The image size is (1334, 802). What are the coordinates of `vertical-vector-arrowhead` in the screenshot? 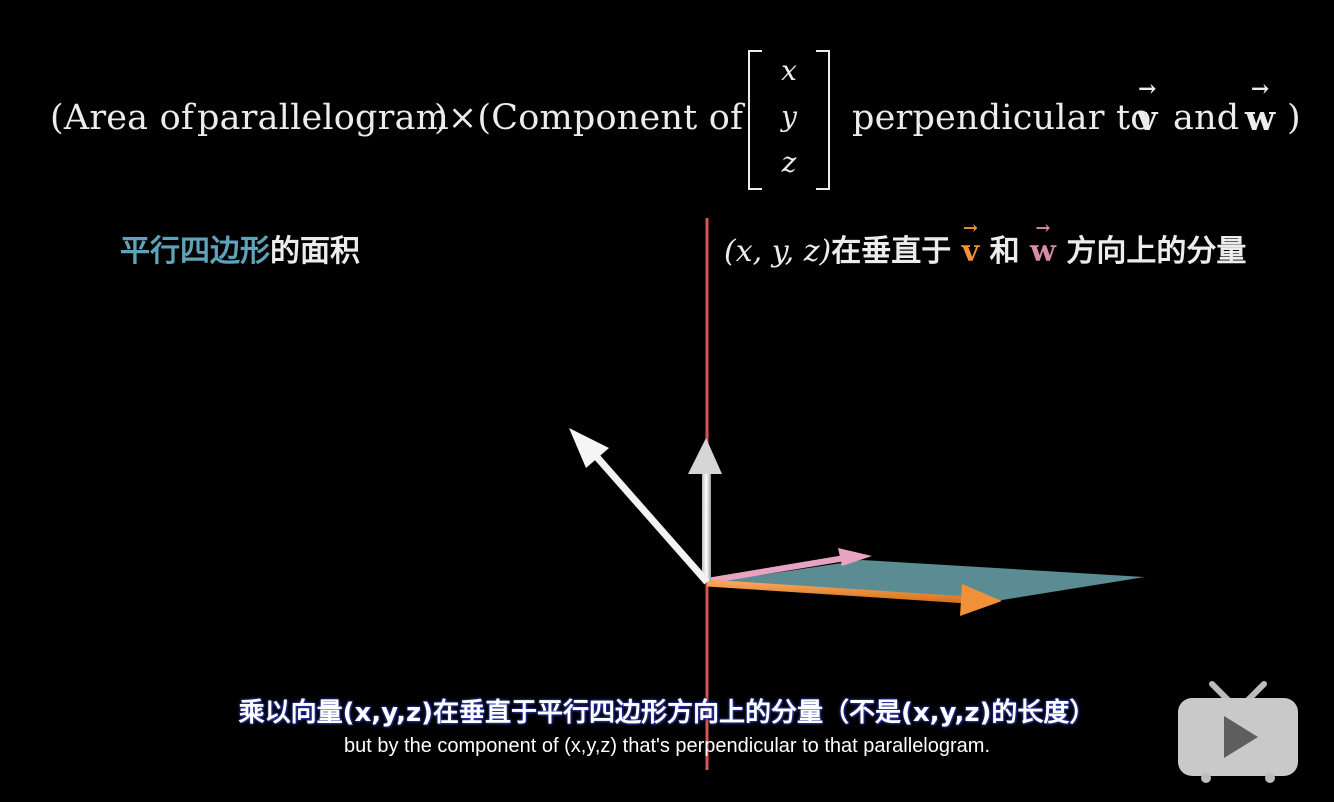 It's located at (705, 456).